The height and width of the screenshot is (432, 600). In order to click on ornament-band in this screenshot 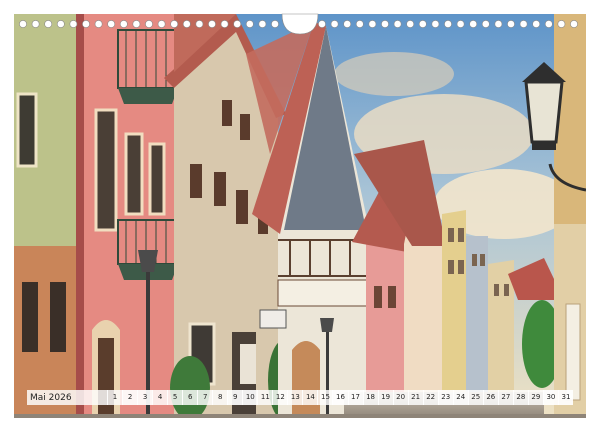, I will do `click(323, 293)`.